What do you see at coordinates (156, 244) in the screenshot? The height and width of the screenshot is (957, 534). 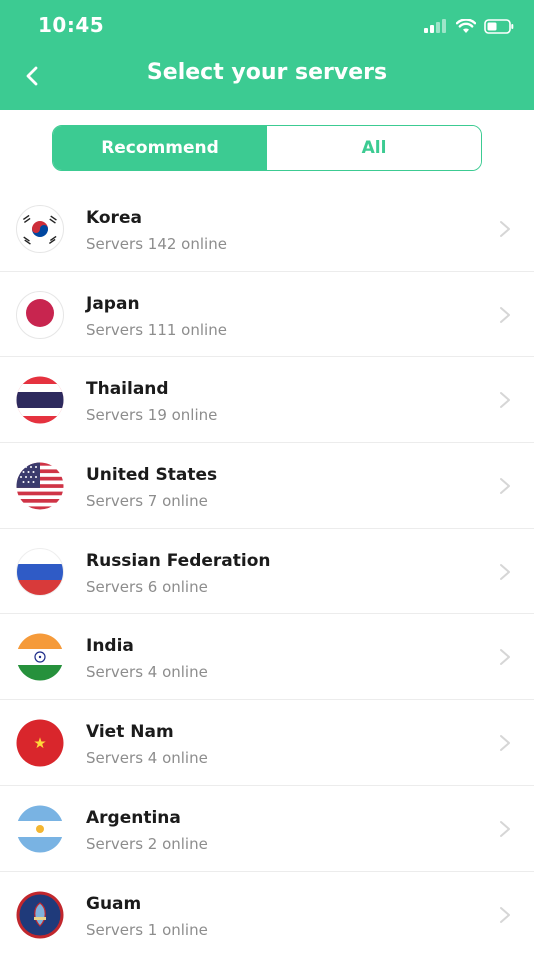 I see `servers-online: Servers 142 online` at bounding box center [156, 244].